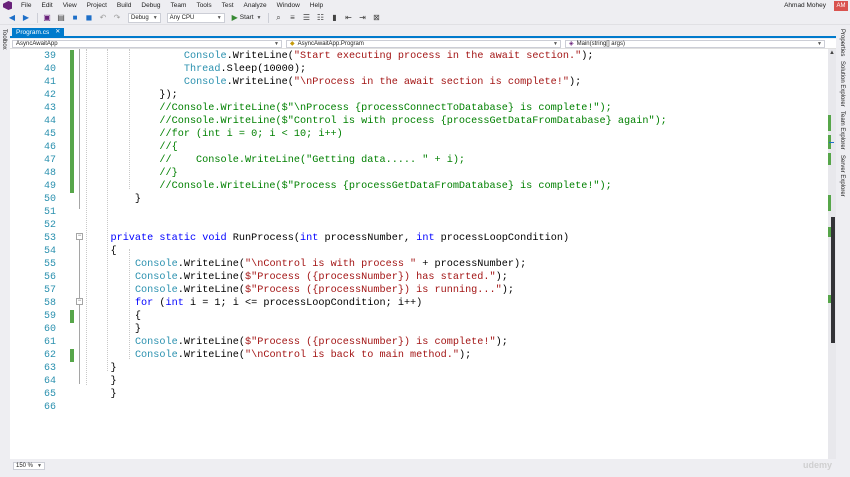  Describe the element at coordinates (117, 17) in the screenshot. I see `redo-icon: ↷` at that location.